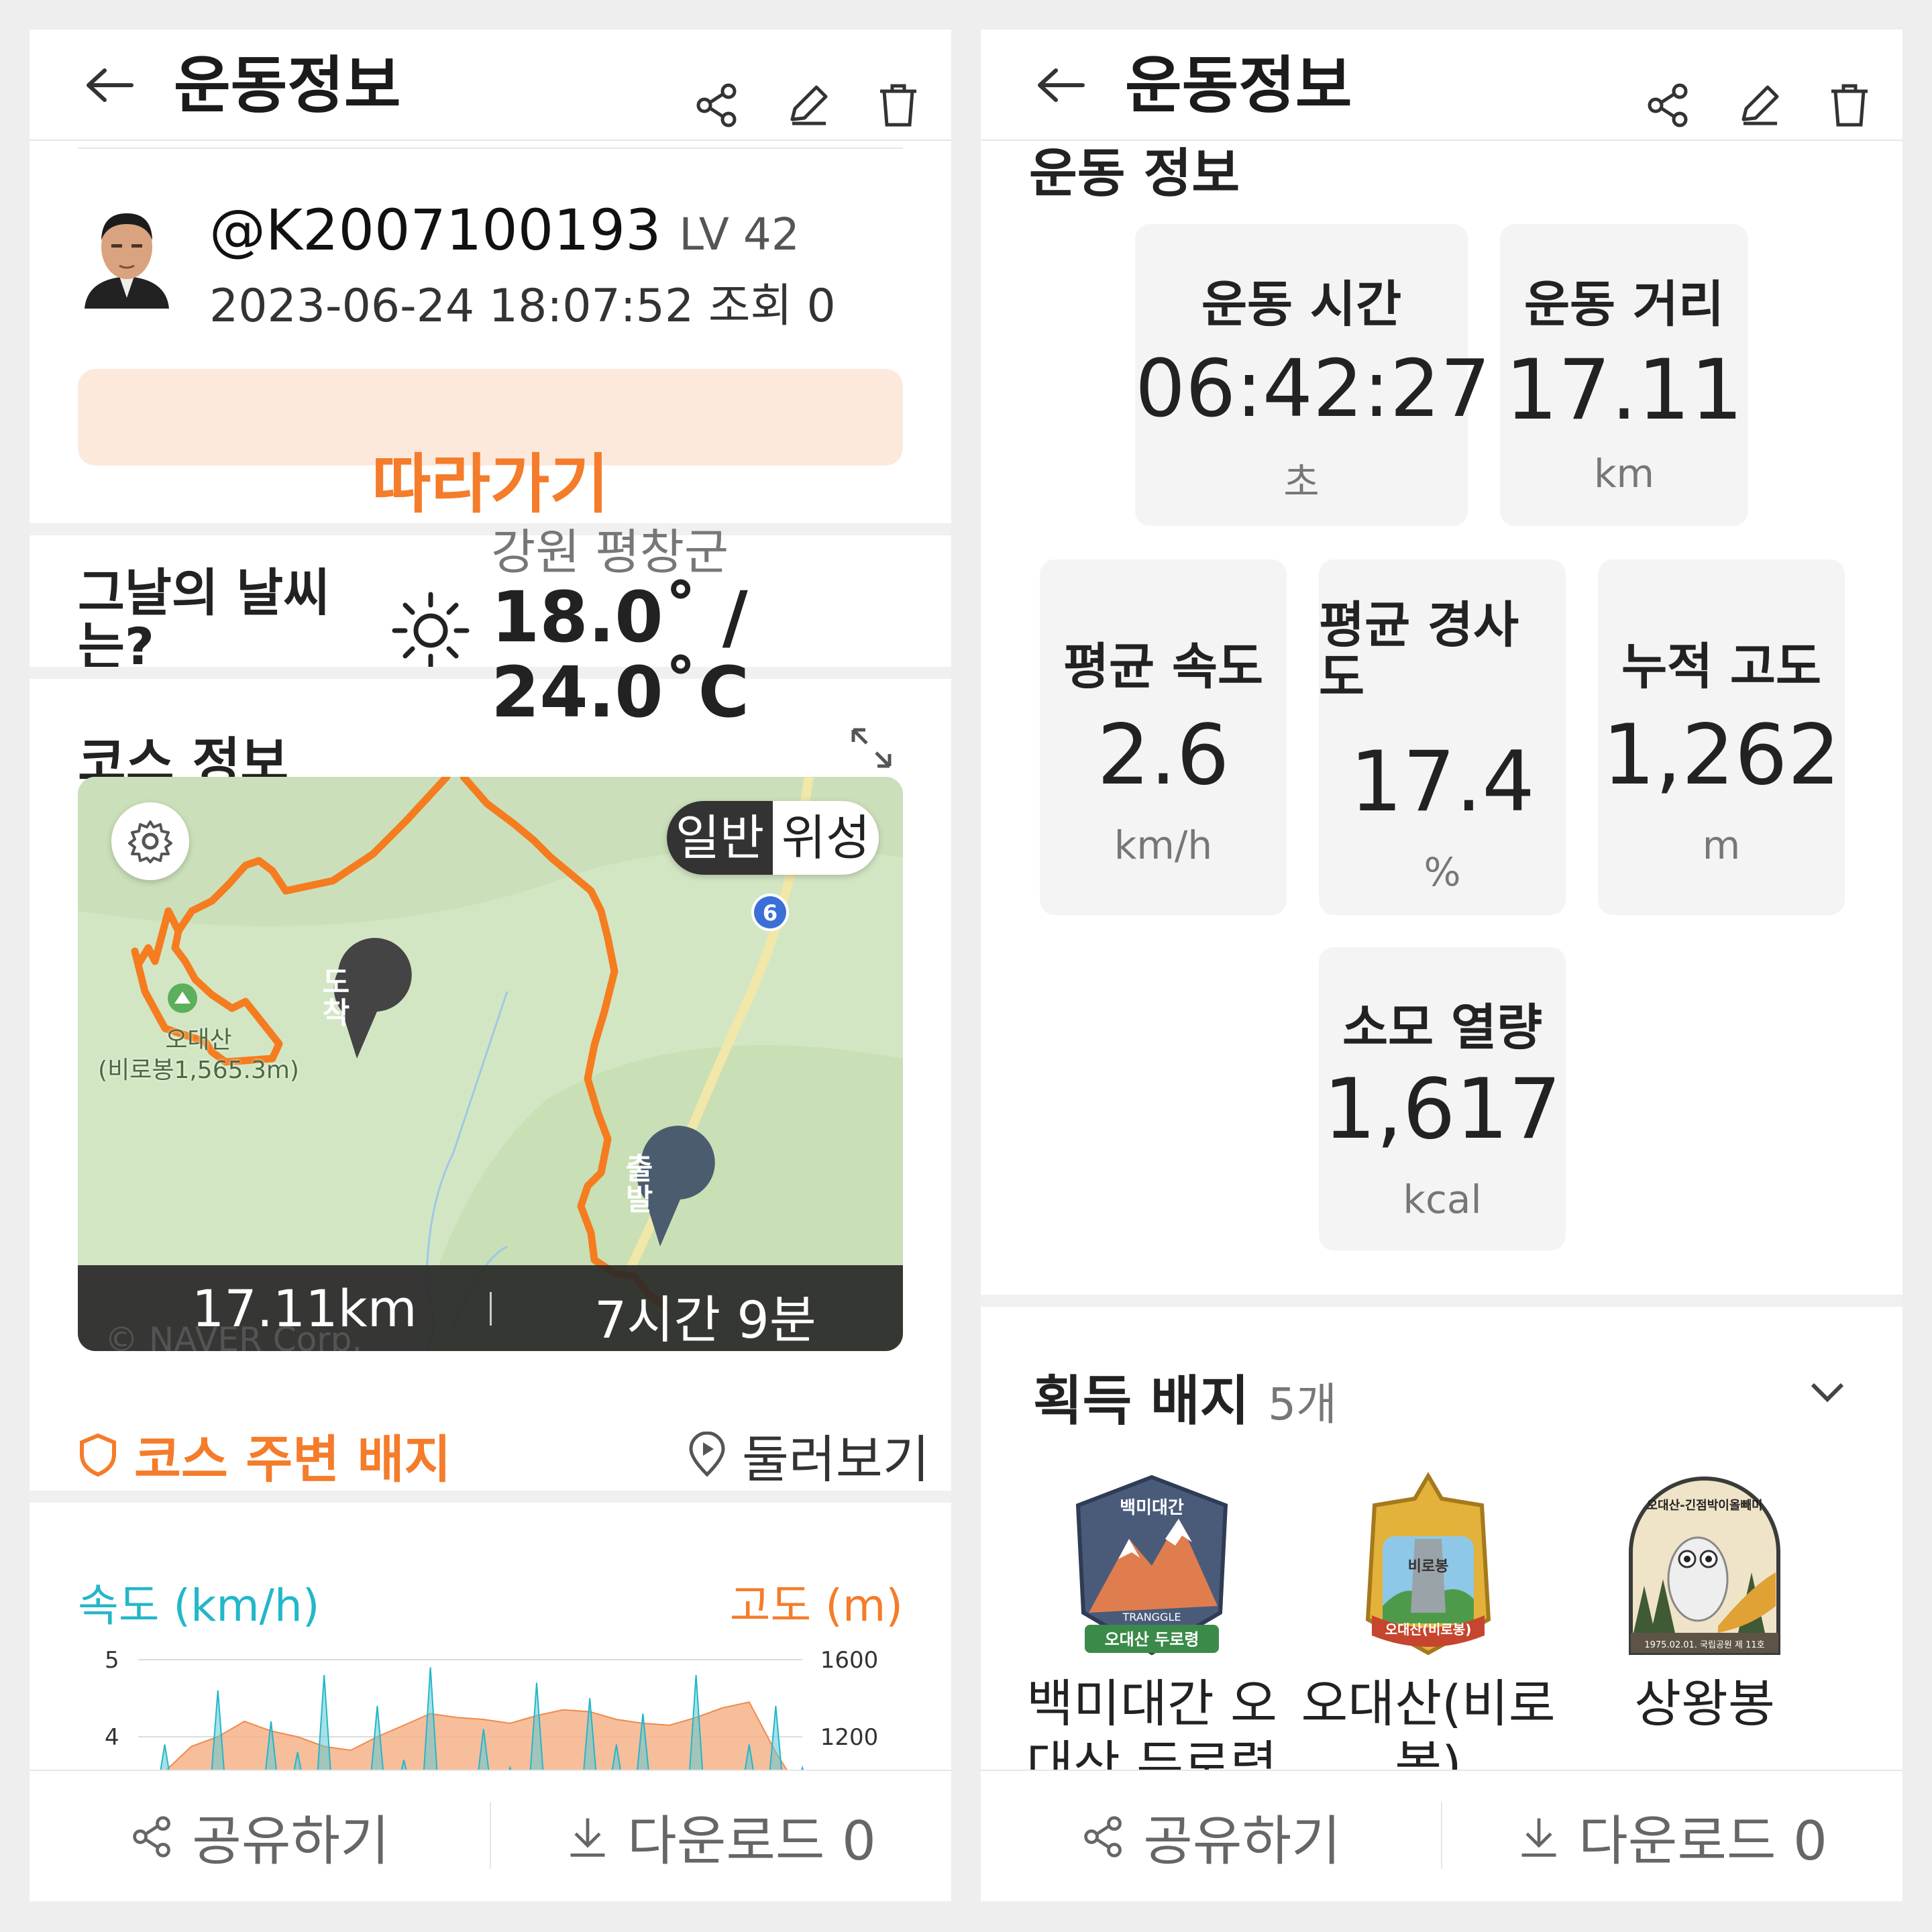 Image resolution: width=1932 pixels, height=1932 pixels. I want to click on look-around-link: 둘러보기, so click(808, 1455).